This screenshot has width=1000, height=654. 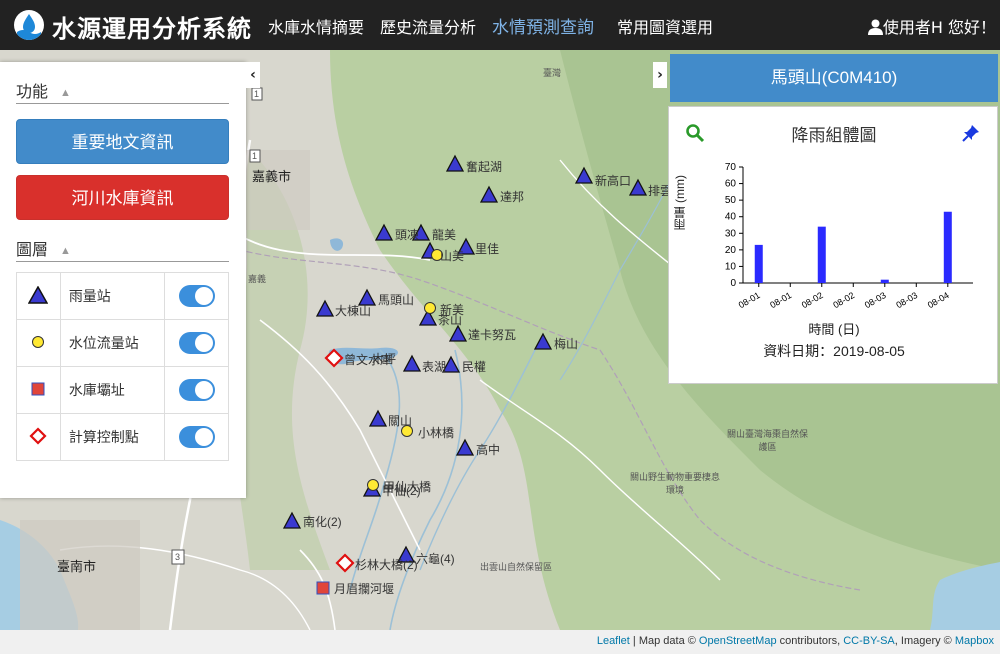 What do you see at coordinates (834, 351) in the screenshot?
I see `data-date-label: 資料日期：2019-08-05` at bounding box center [834, 351].